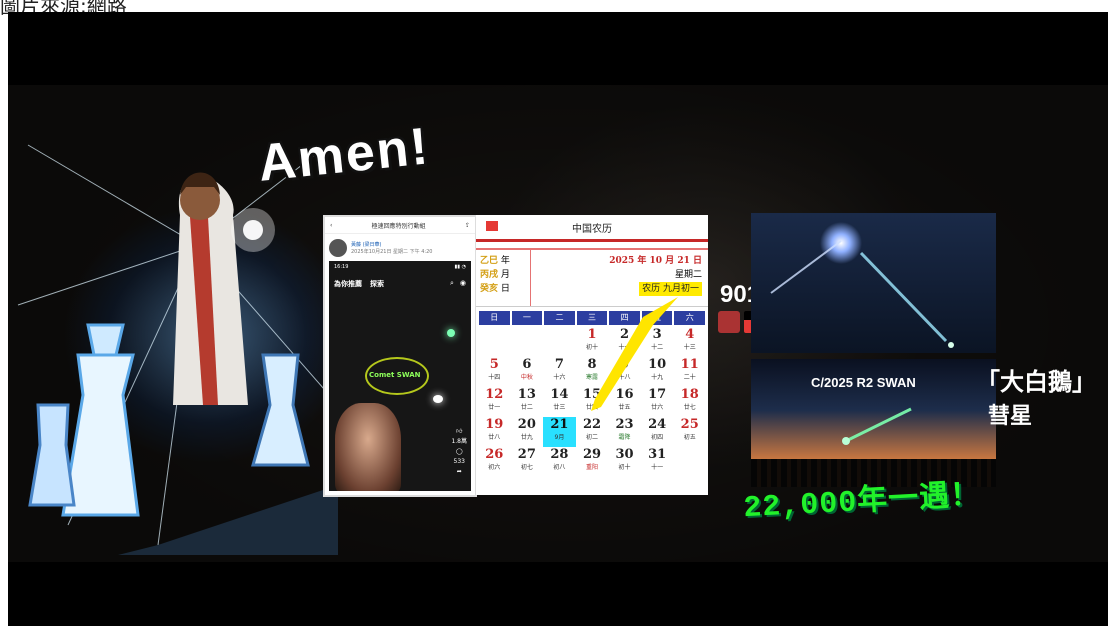 Image resolution: width=1109 pixels, height=628 pixels. I want to click on profile-icon: ◉, so click(463, 284).